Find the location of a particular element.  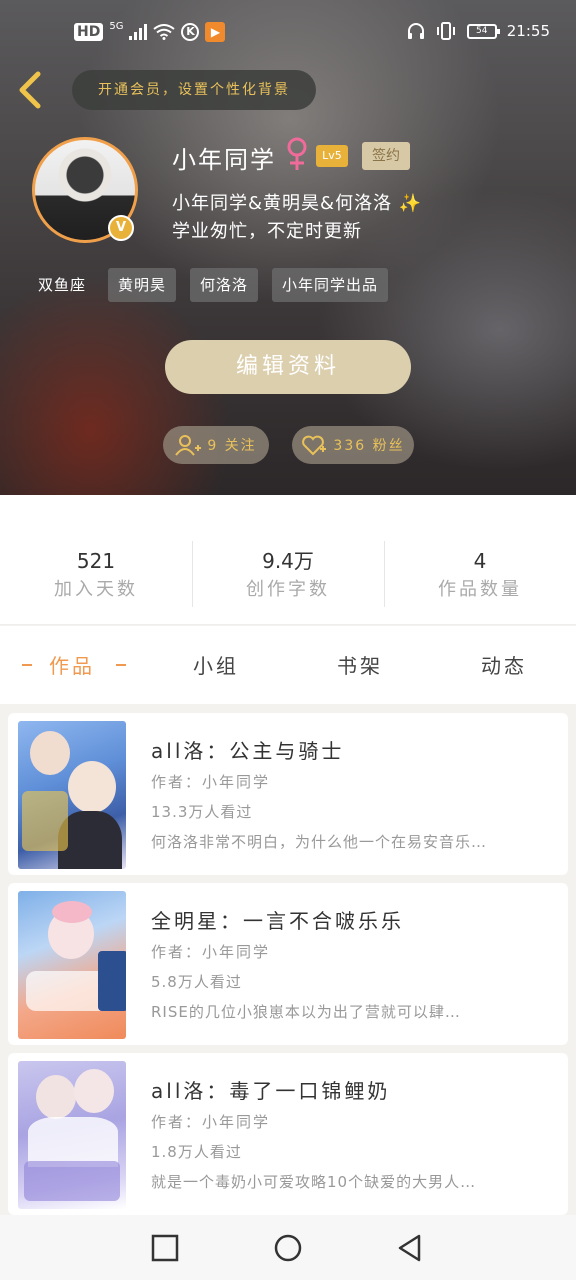

tab-indicator-left is located at coordinates (27, 665).